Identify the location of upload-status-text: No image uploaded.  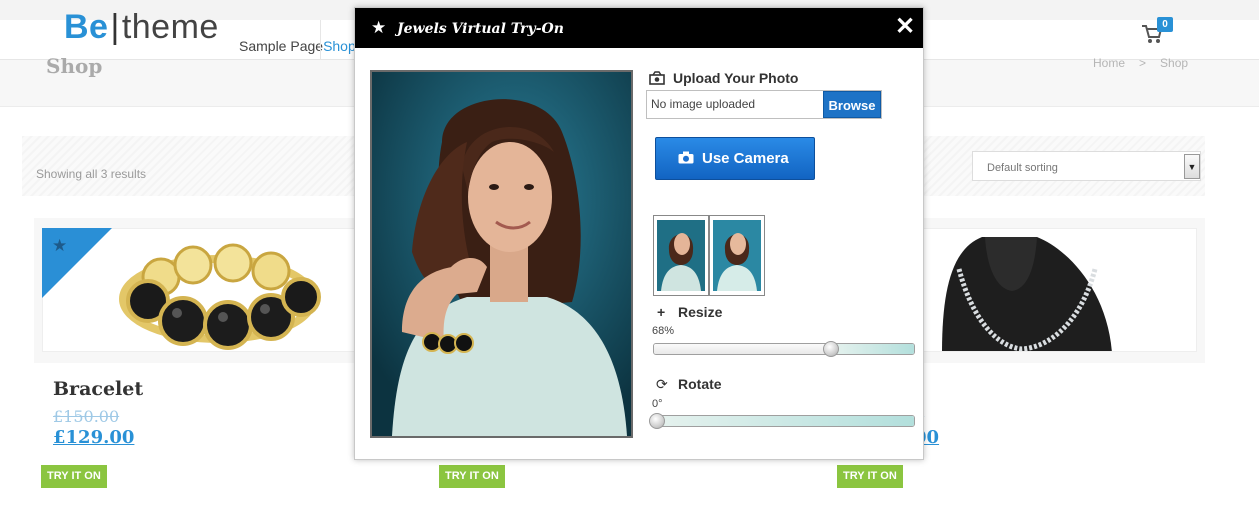
(703, 104).